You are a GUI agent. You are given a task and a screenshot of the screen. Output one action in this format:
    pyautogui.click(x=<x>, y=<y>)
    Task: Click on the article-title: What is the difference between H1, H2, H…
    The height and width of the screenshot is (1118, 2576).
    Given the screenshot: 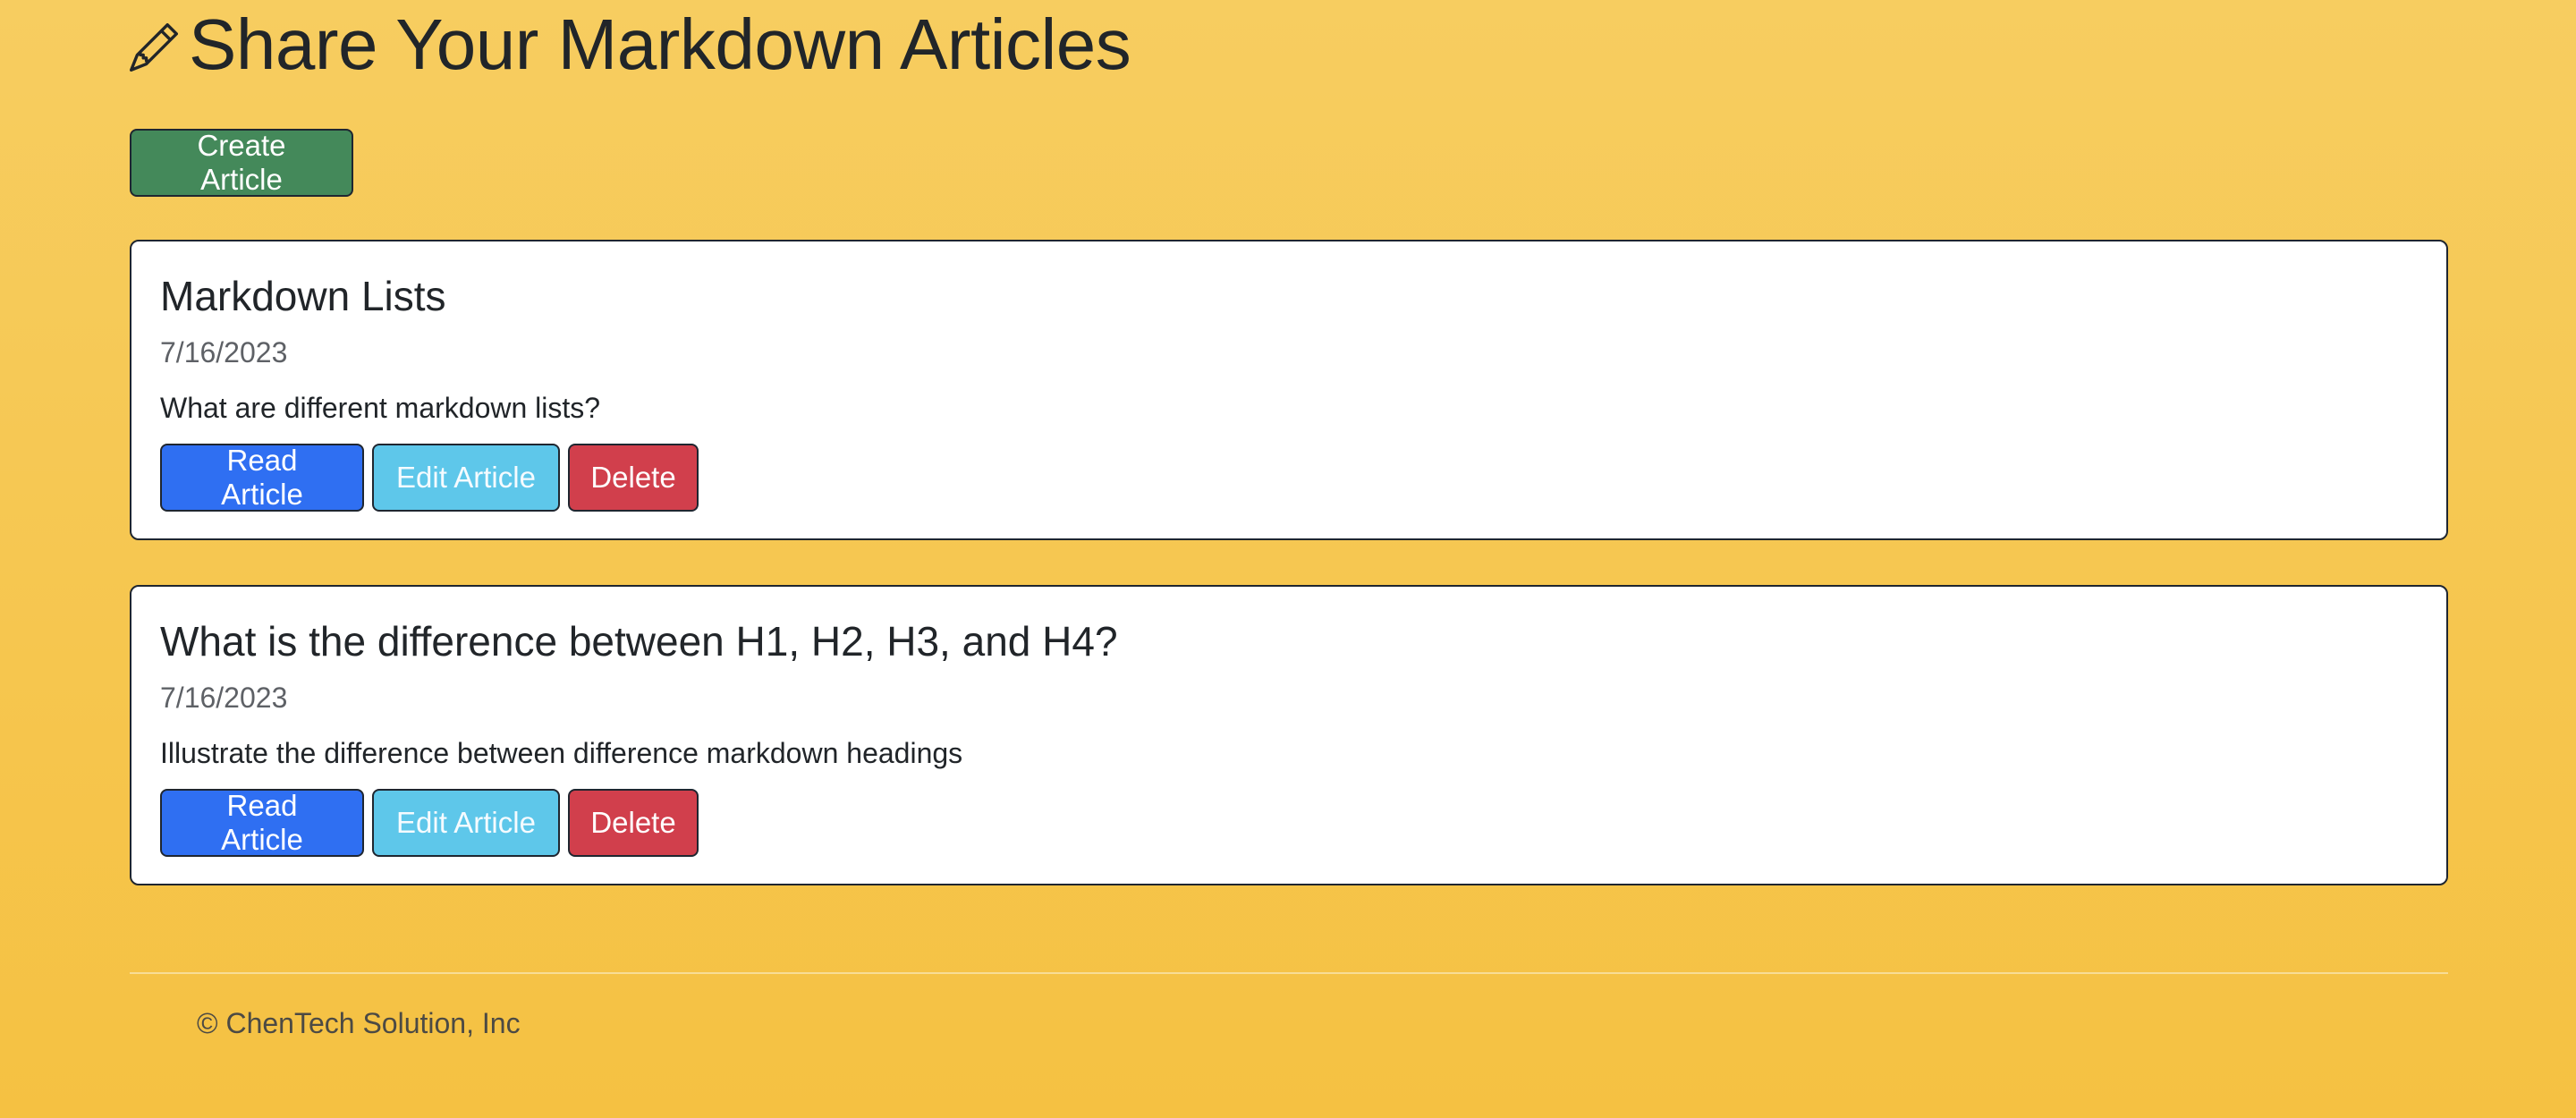 What is the action you would take?
    pyautogui.click(x=639, y=641)
    